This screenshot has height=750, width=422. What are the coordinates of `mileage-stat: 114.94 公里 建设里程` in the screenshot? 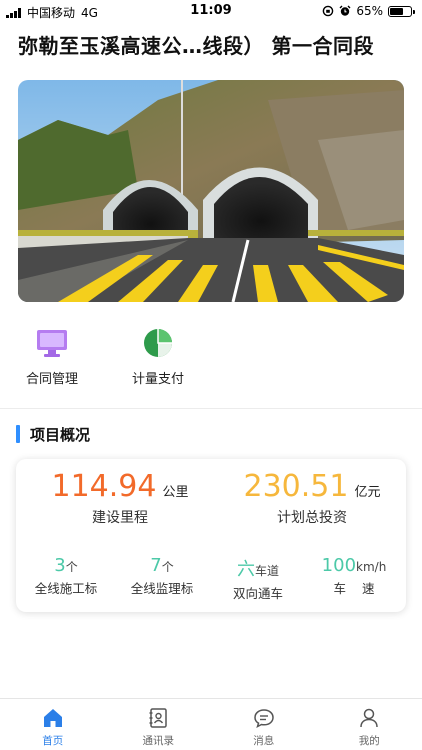 It's located at (120, 497).